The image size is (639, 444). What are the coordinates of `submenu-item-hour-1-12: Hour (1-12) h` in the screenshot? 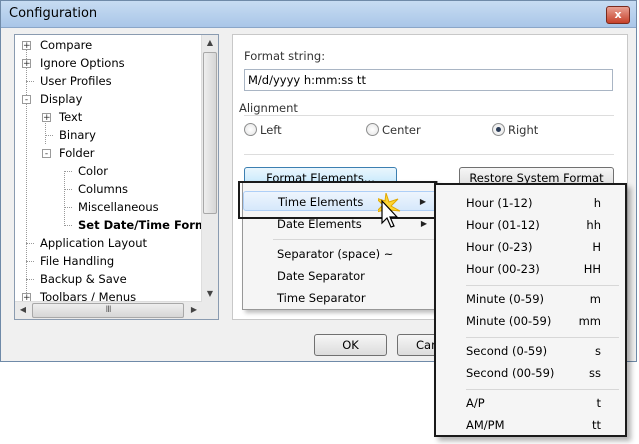 It's located at (530, 203).